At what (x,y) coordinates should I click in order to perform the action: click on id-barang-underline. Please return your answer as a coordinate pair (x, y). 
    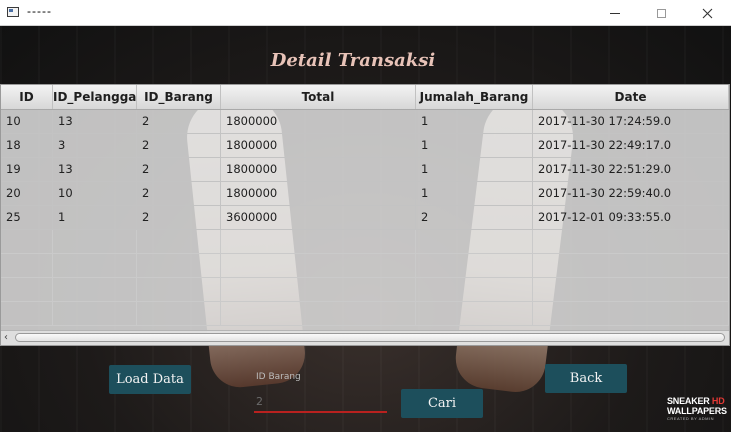
    Looking at the image, I should click on (320, 412).